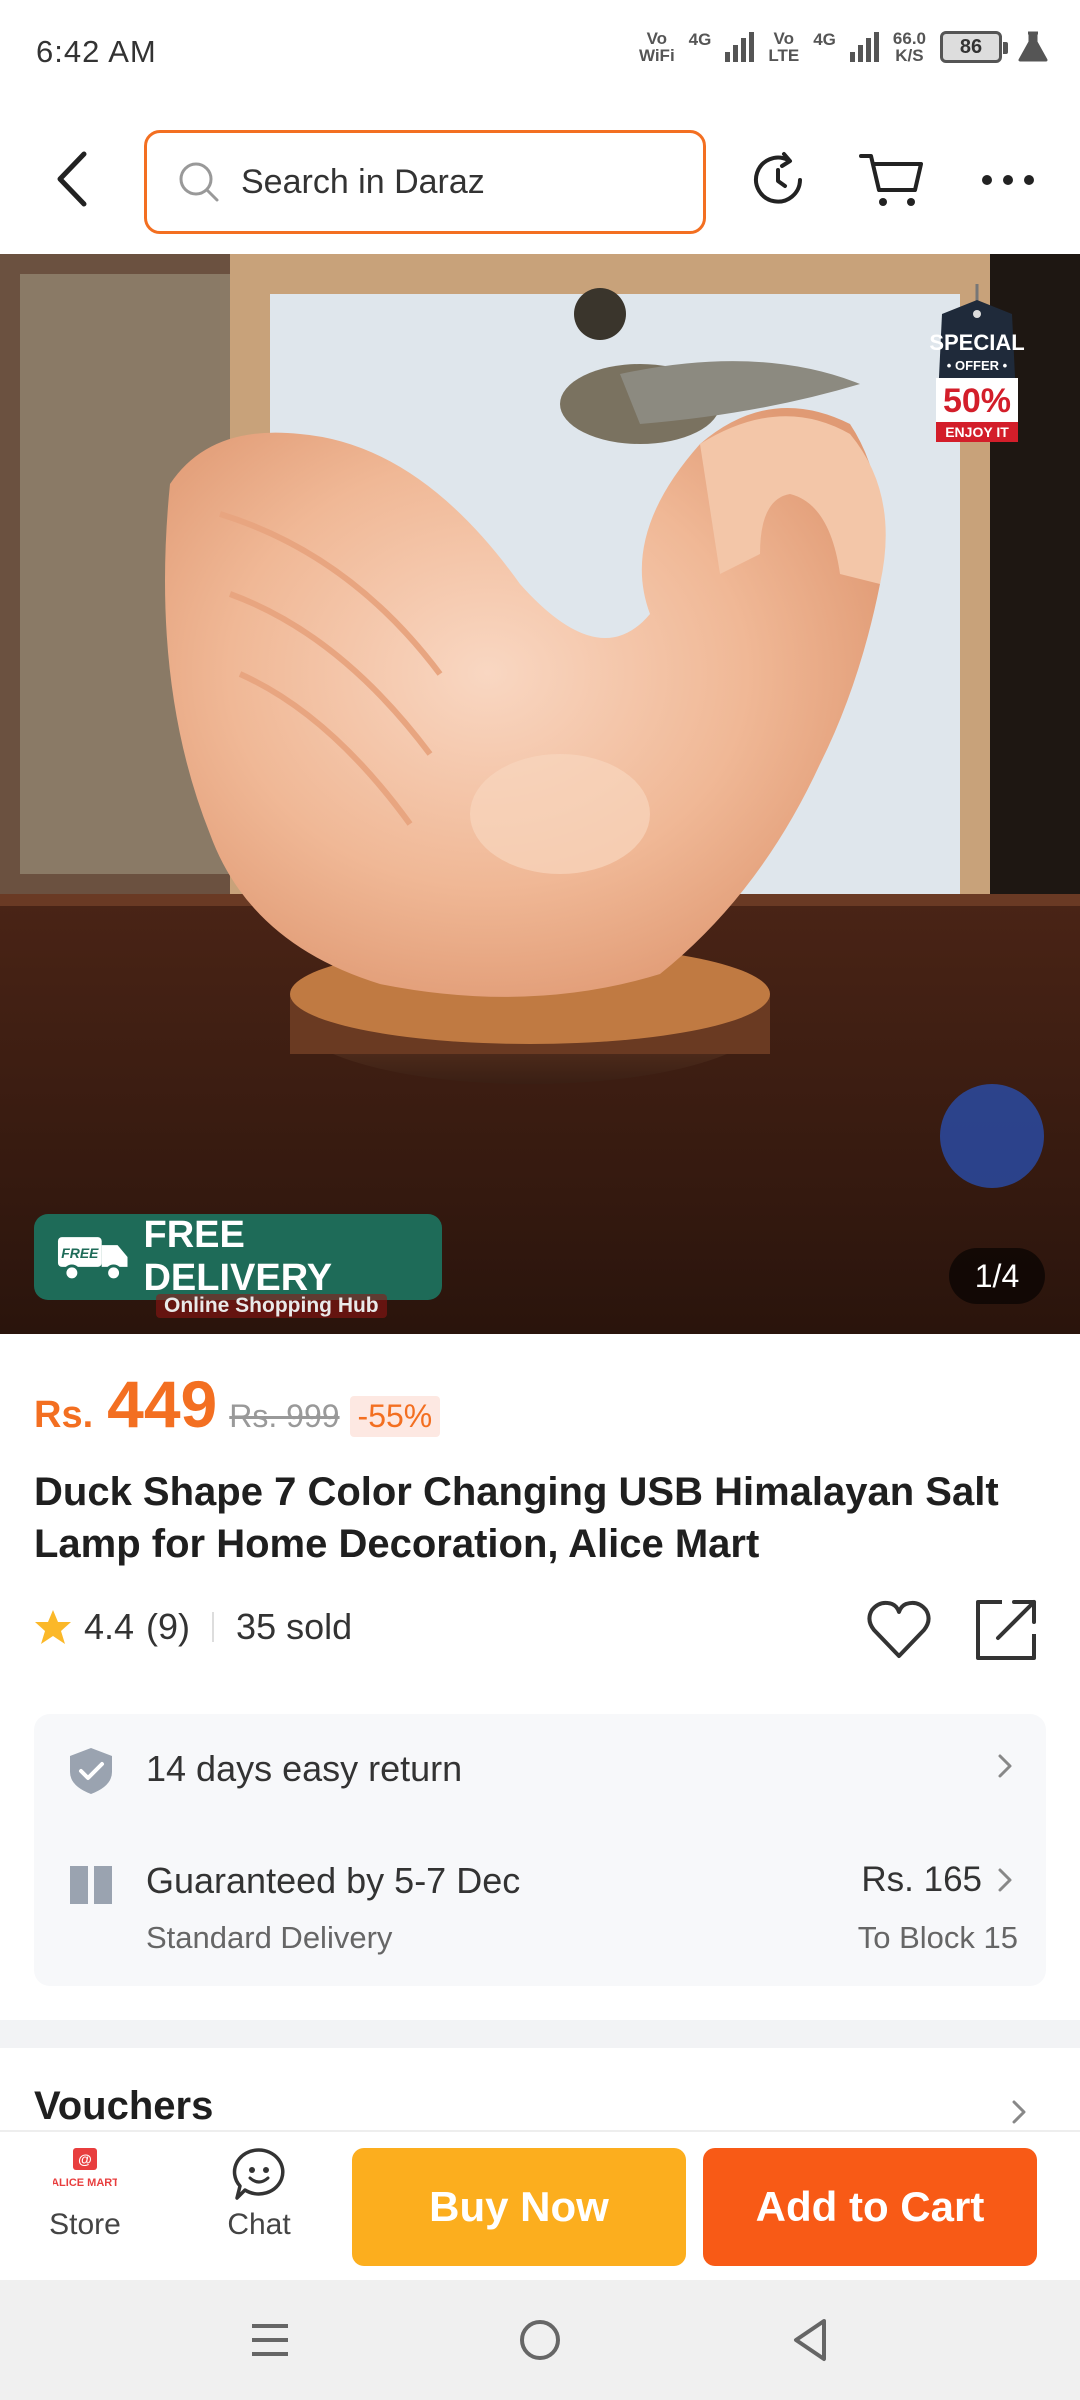  I want to click on status-bar: 6:42 AM Vo WiFi 4G Vo LTE 4G 66.0 K/S 86, so click(540, 54).